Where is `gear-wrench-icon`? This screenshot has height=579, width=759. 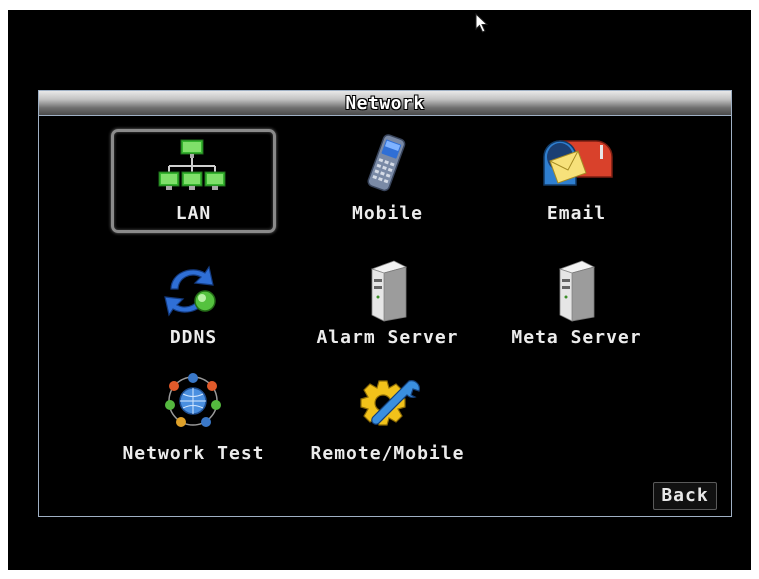 gear-wrench-icon is located at coordinates (390, 403).